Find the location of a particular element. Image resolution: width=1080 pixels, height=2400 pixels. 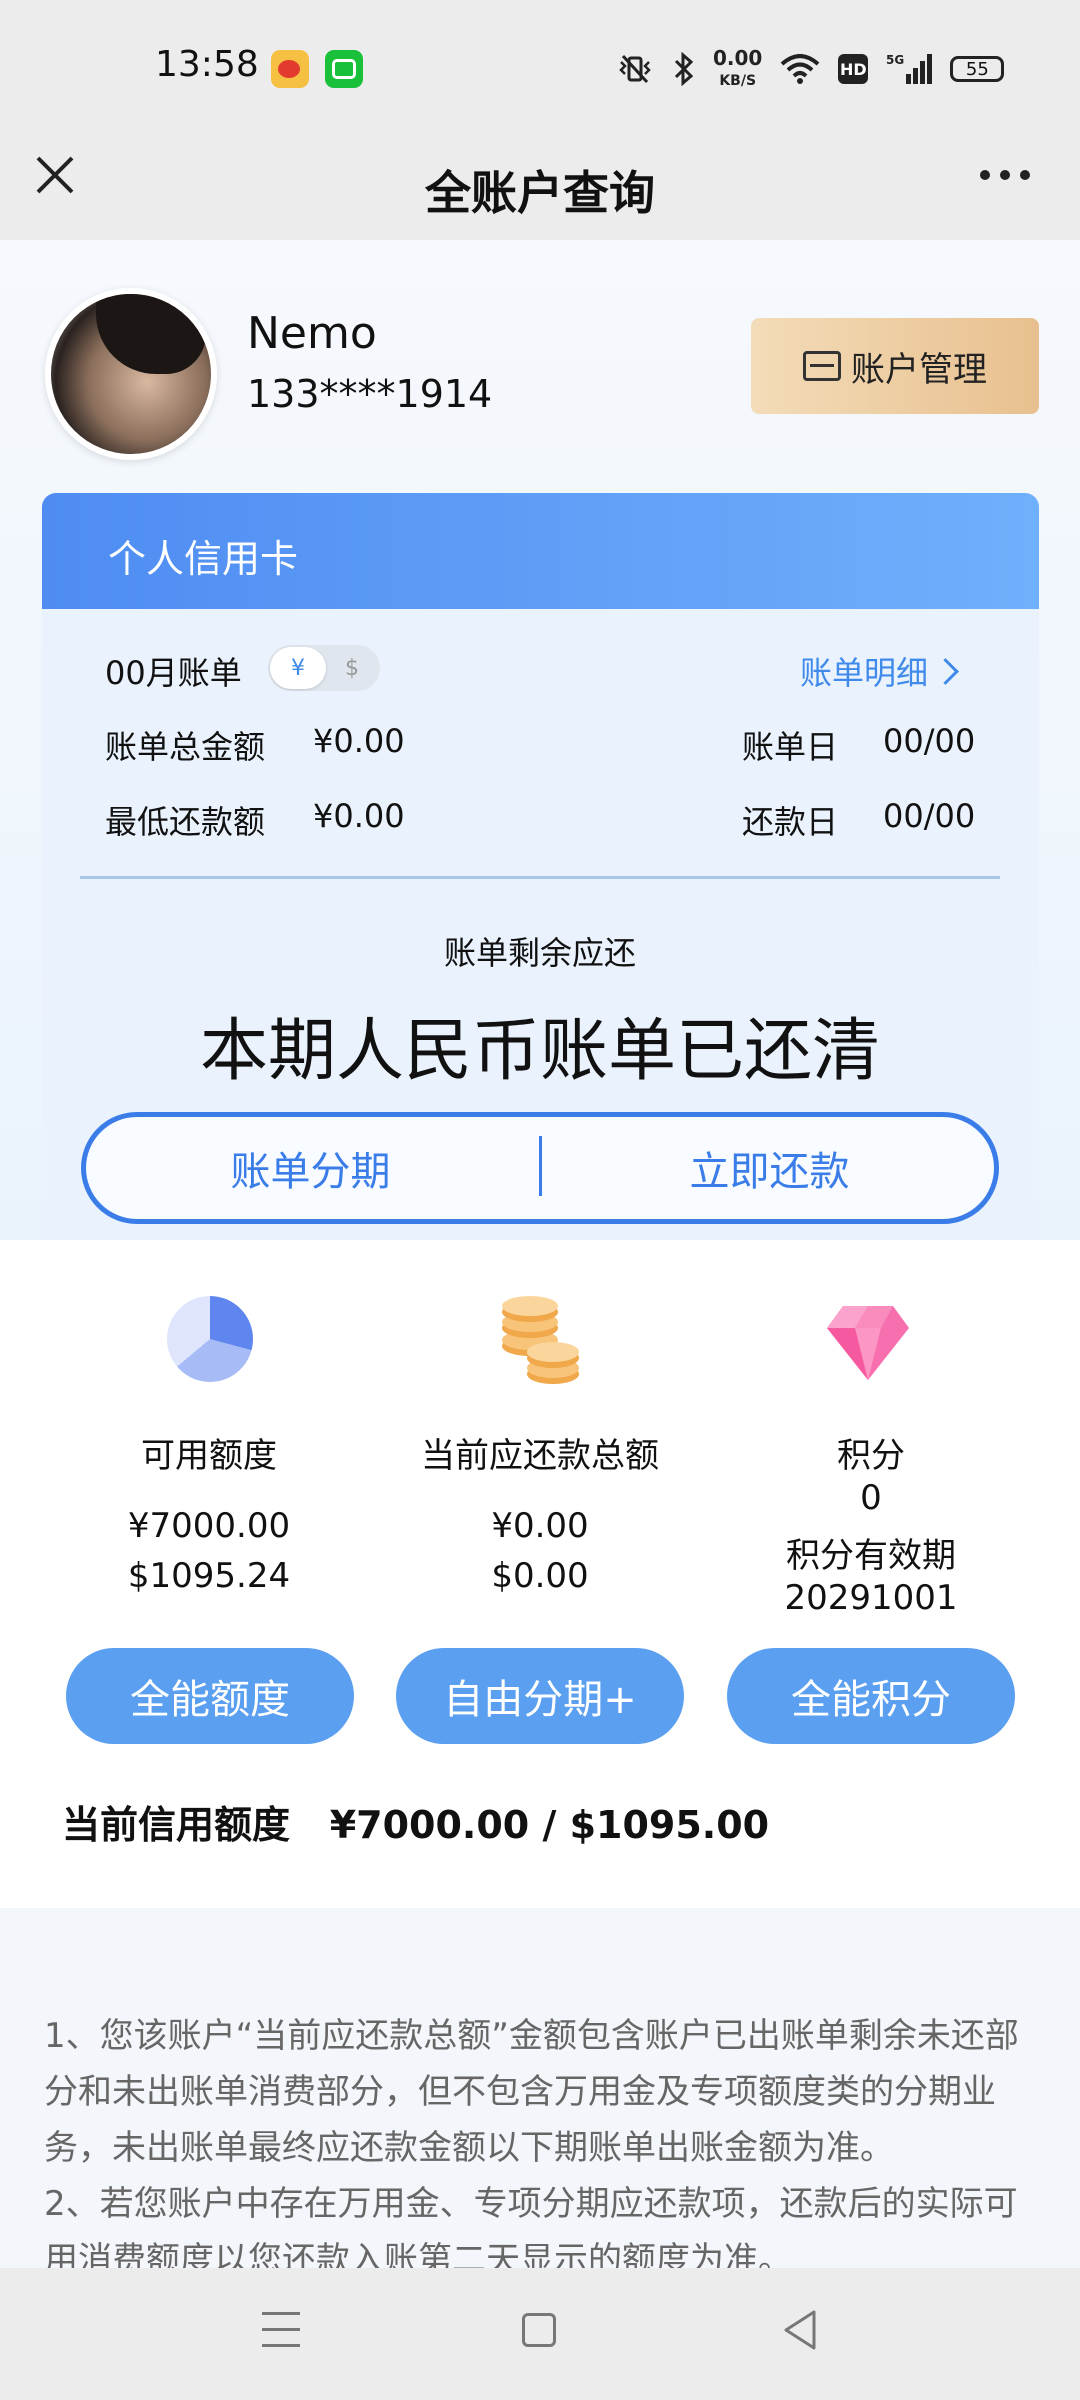

credit-limit-label: 当前信用额度 is located at coordinates (176, 1825).